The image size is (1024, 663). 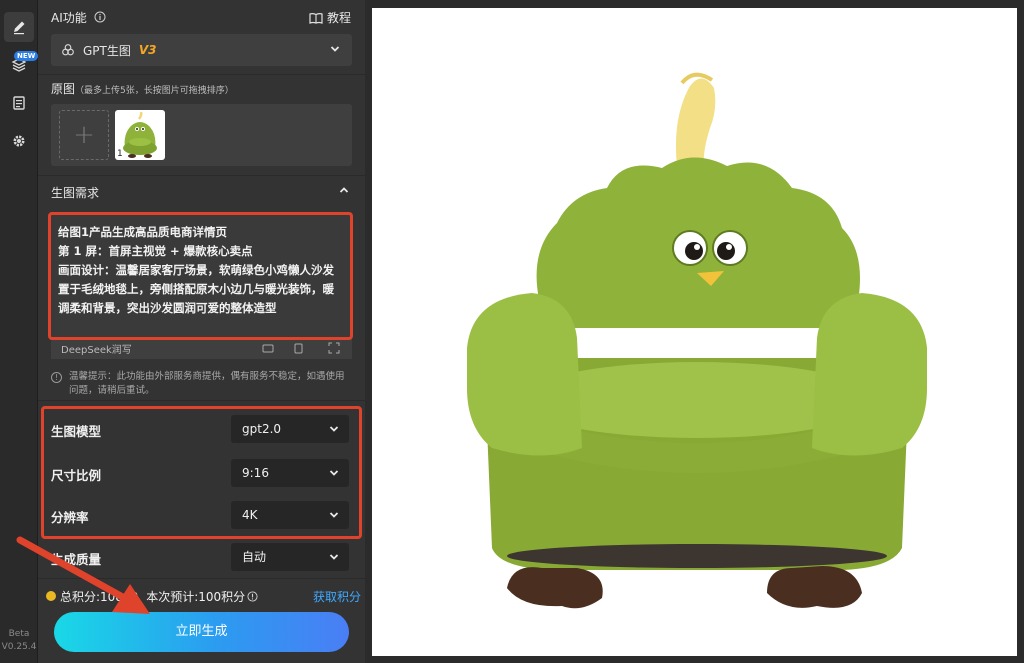 What do you see at coordinates (19, 27) in the screenshot?
I see `pen-icon` at bounding box center [19, 27].